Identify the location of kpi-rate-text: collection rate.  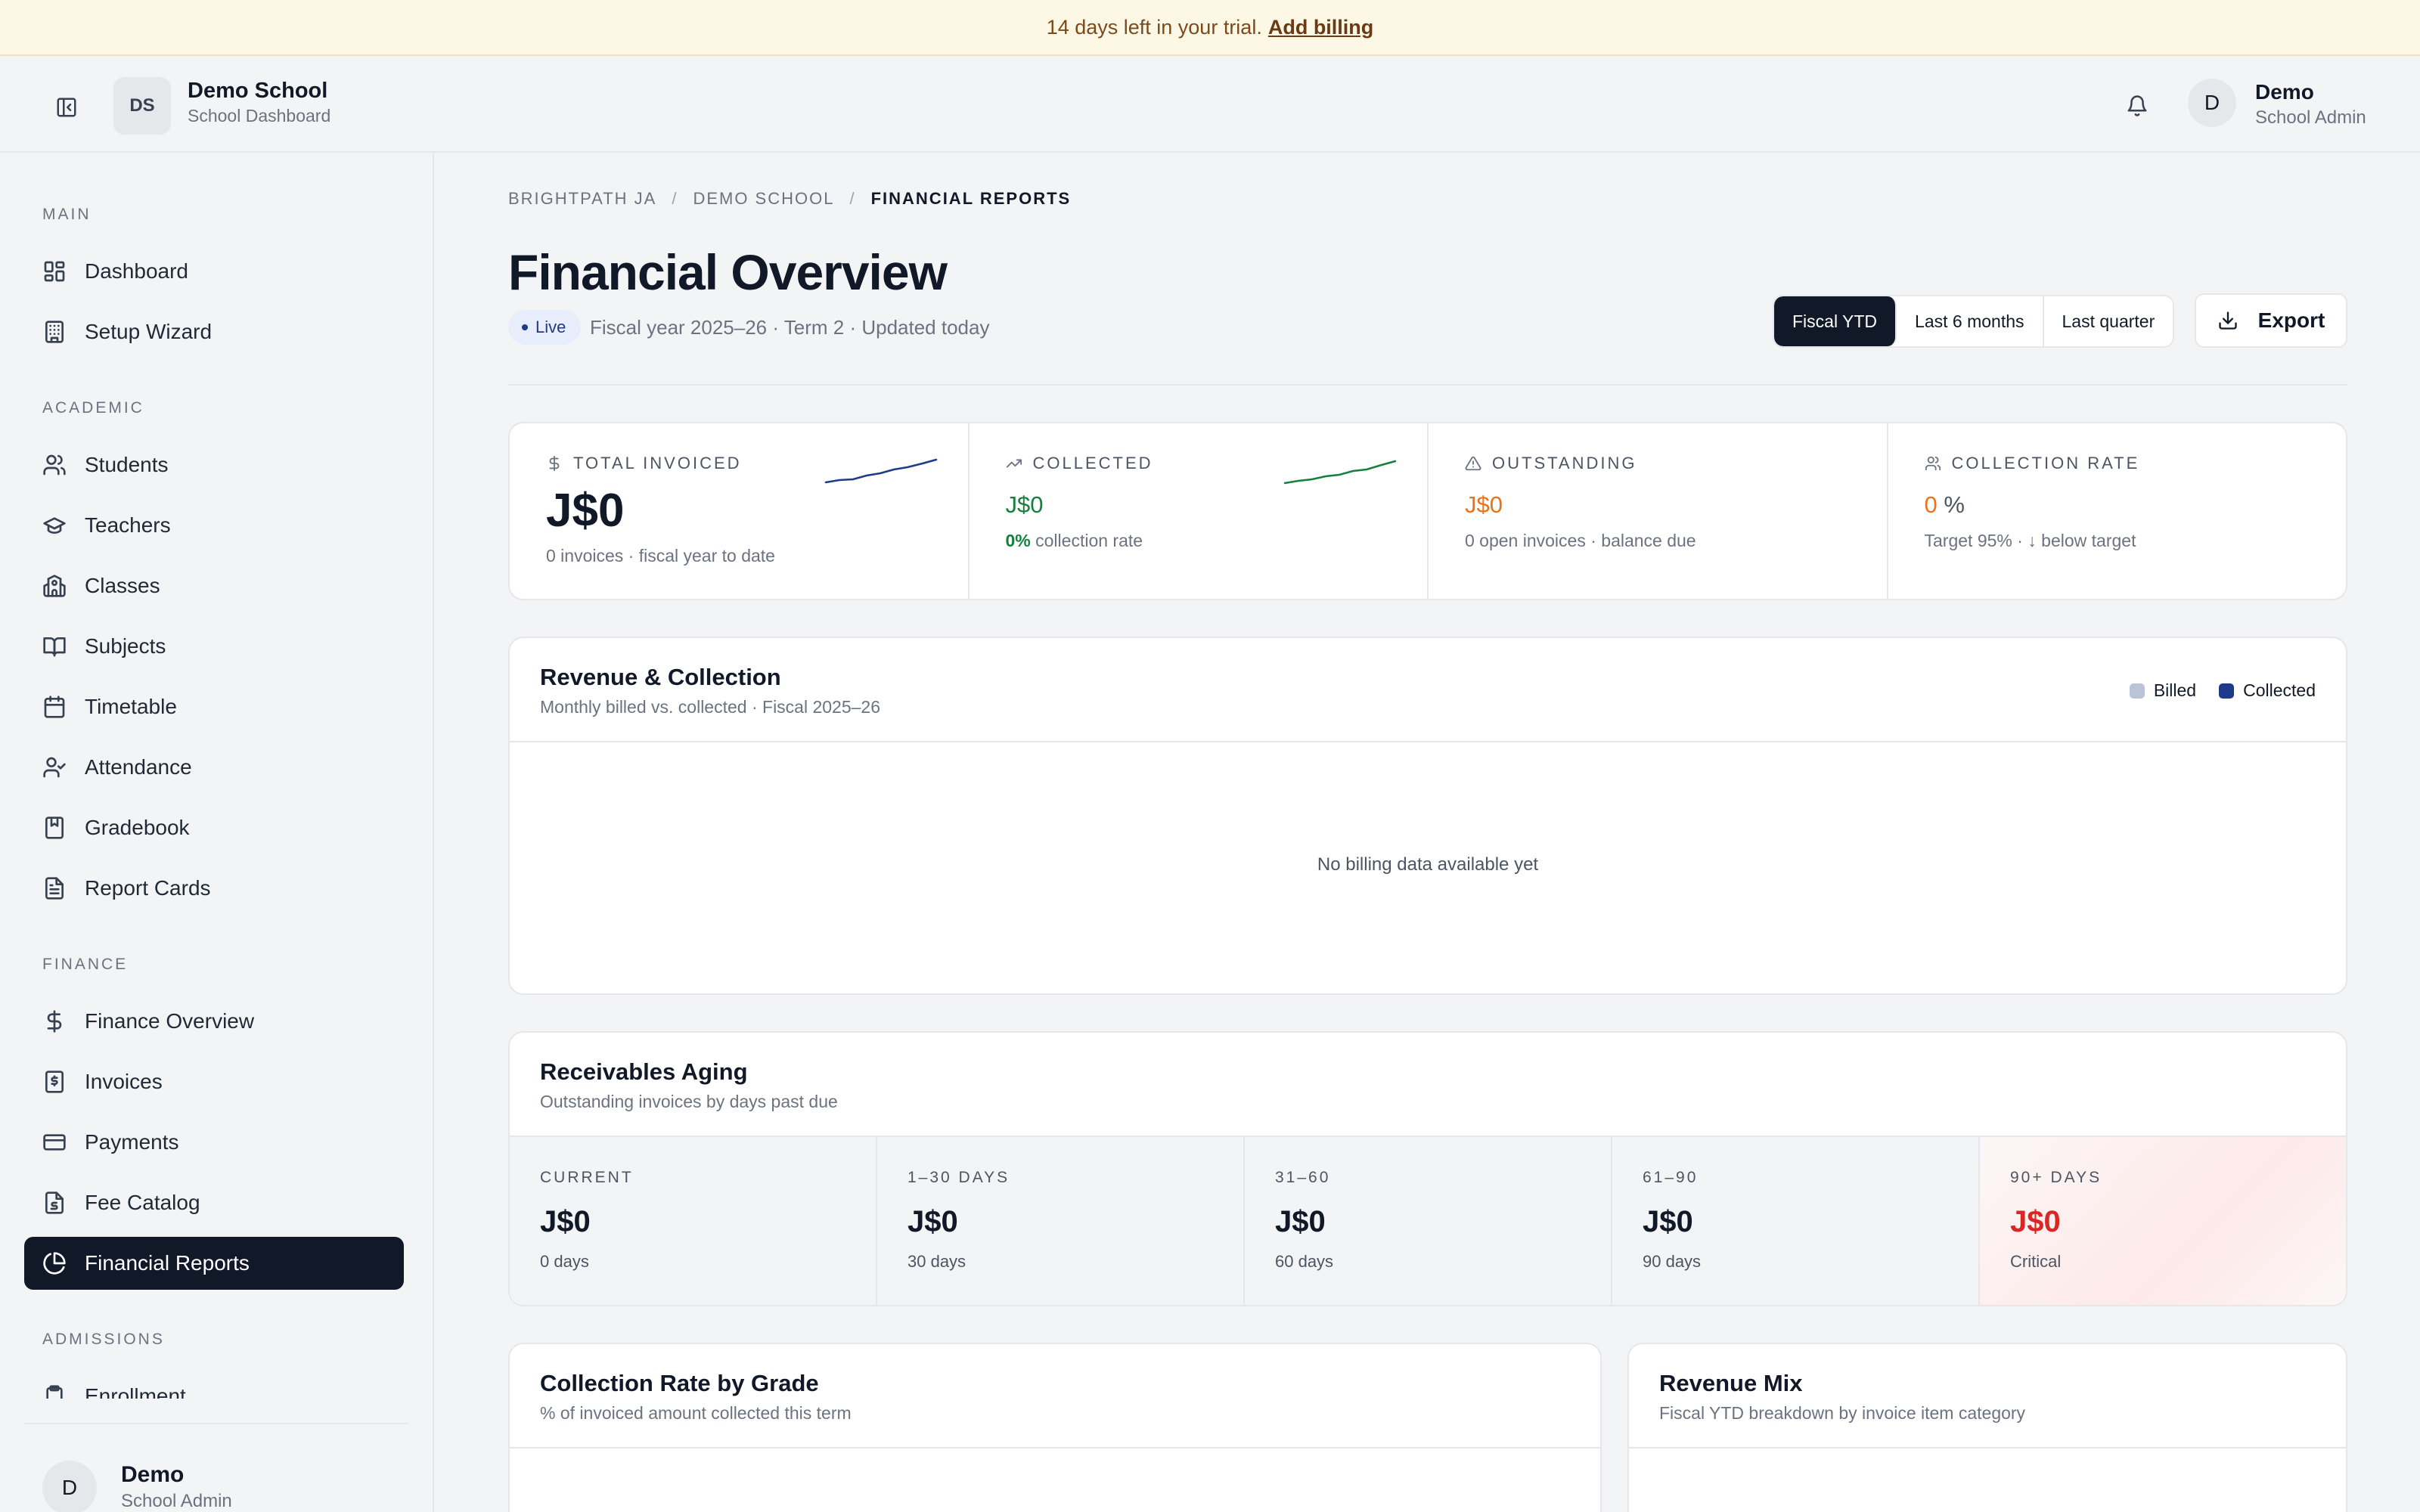
(1089, 540).